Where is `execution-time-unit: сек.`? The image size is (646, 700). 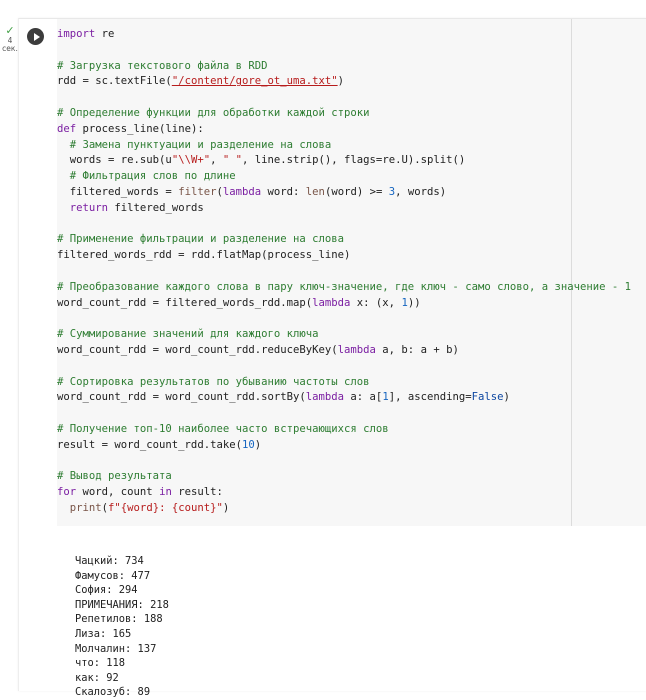 execution-time-unit: сек. is located at coordinates (10, 48).